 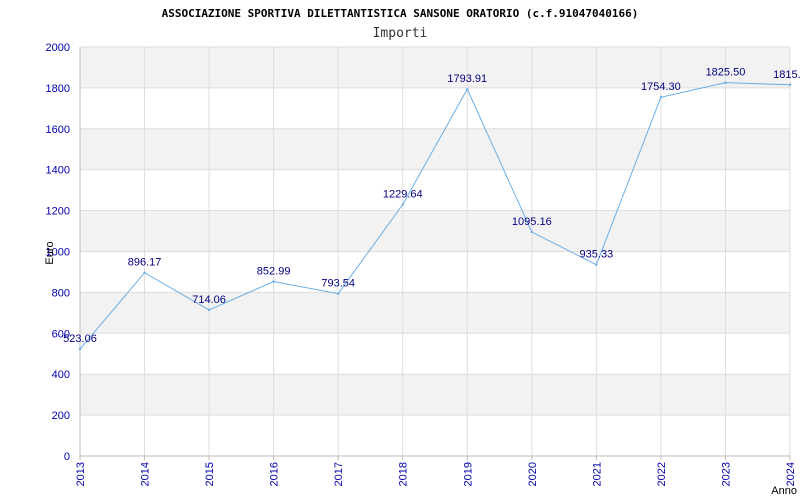 I want to click on x-tick-label: 2015, so click(x=210, y=474).